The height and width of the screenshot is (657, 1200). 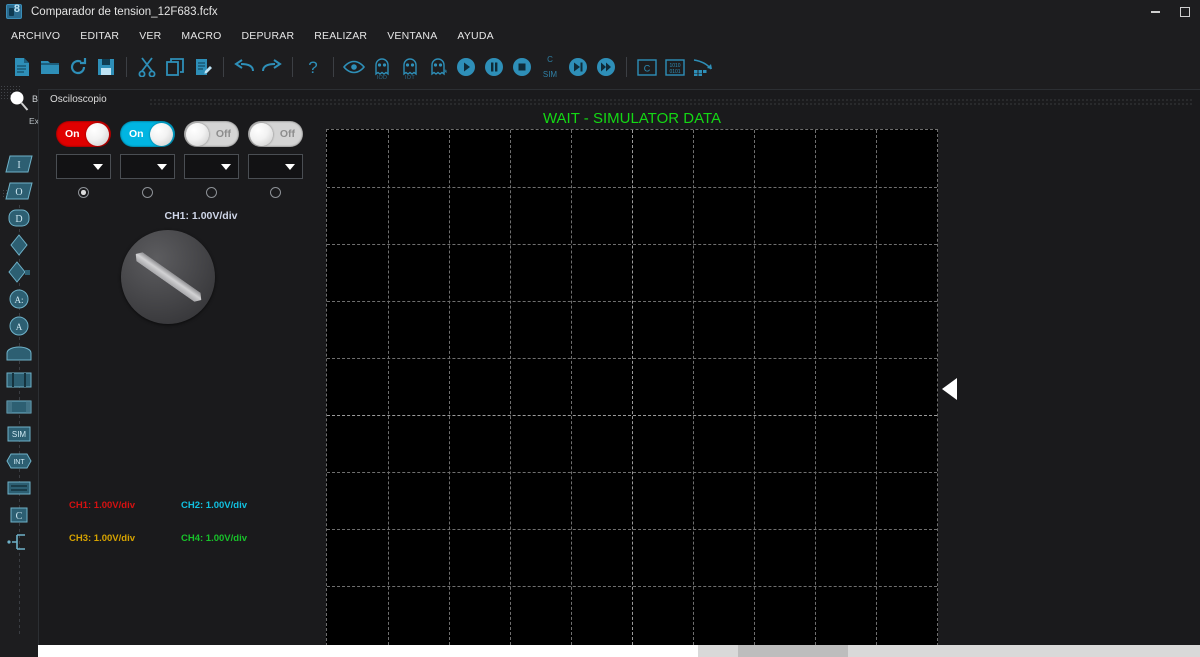 I want to click on compile-hex-icon: 1010 0101, so click(x=675, y=67).